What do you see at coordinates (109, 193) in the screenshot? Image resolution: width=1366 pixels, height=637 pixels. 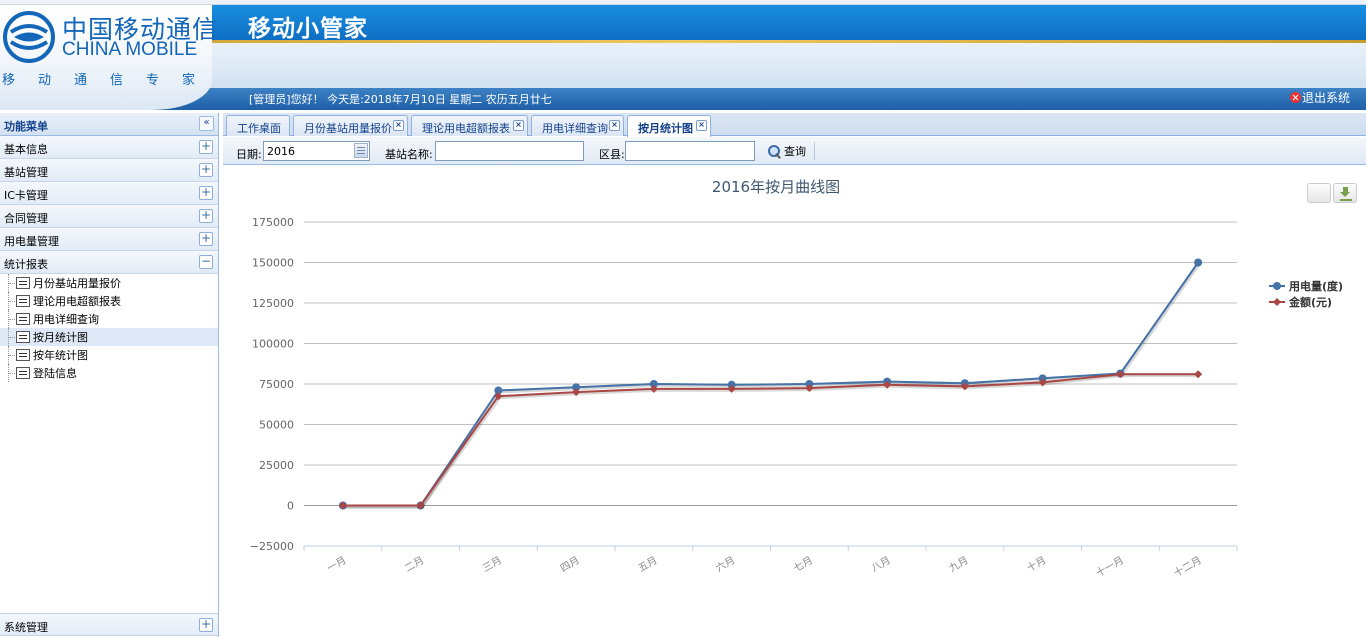 I see `menu-section-ic-card-management: IC卡管理 +` at bounding box center [109, 193].